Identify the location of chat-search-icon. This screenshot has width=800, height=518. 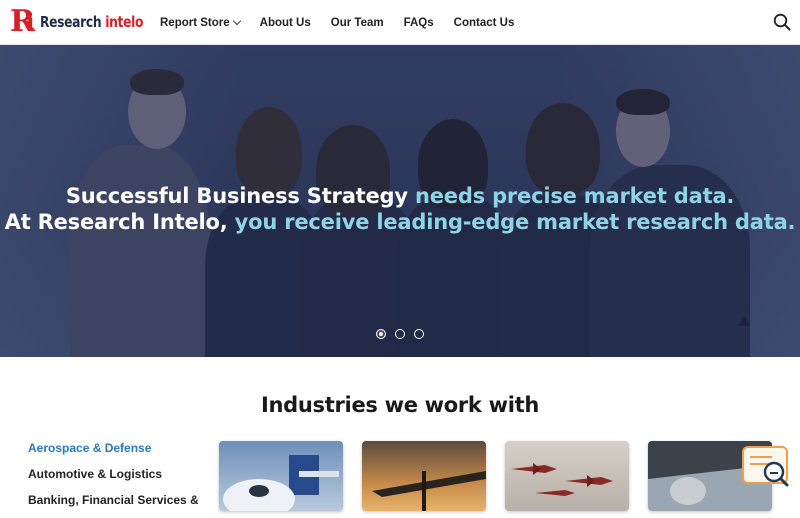
(767, 468).